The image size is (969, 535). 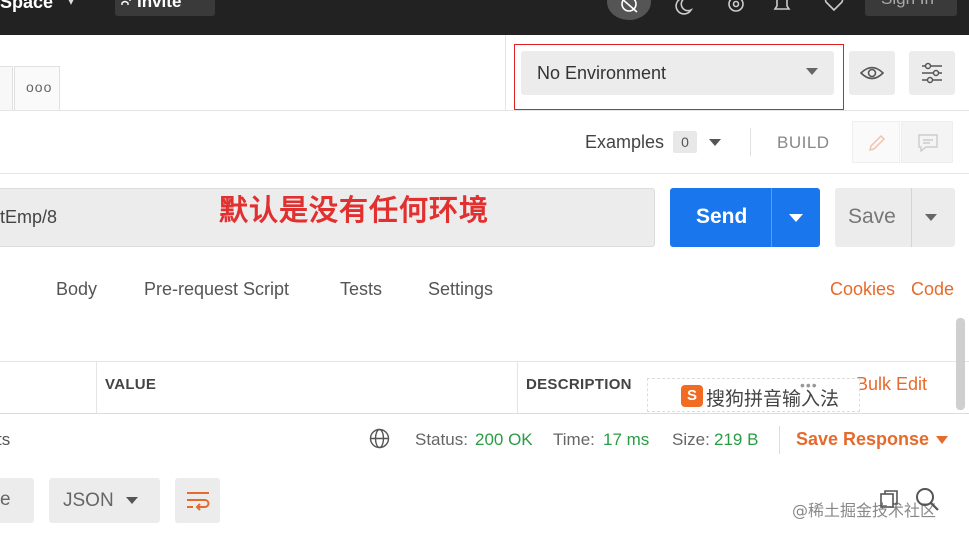 What do you see at coordinates (159, 5) in the screenshot?
I see `invite-label: Invite` at bounding box center [159, 5].